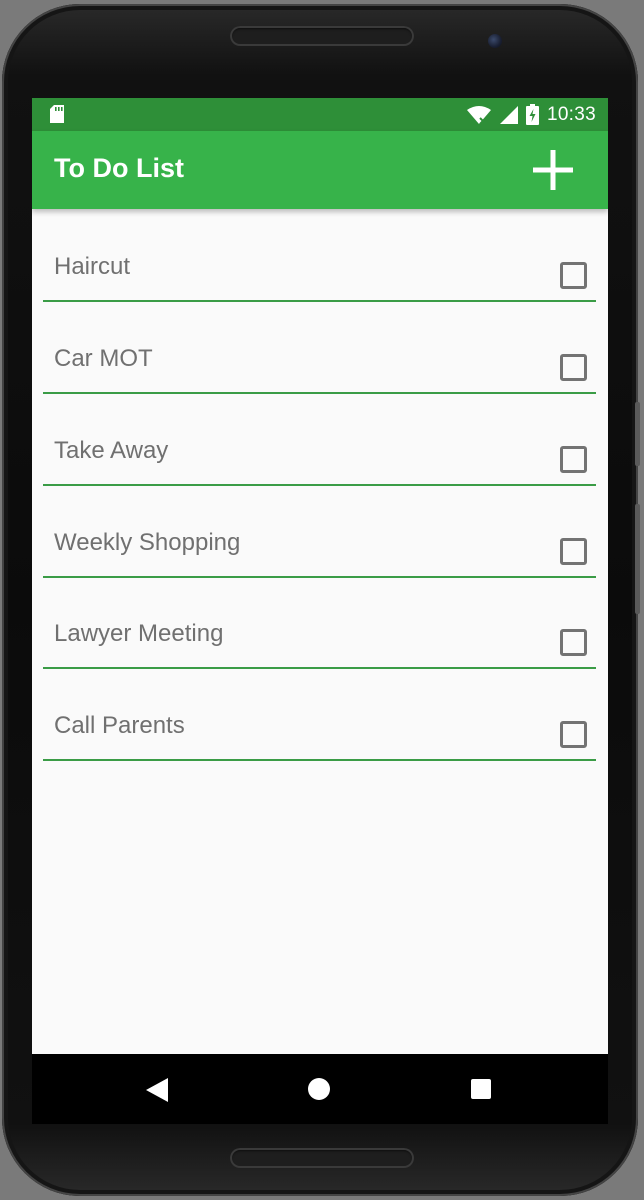 The height and width of the screenshot is (1200, 644). Describe the element at coordinates (322, 36) in the screenshot. I see `earpiece-speaker` at that location.